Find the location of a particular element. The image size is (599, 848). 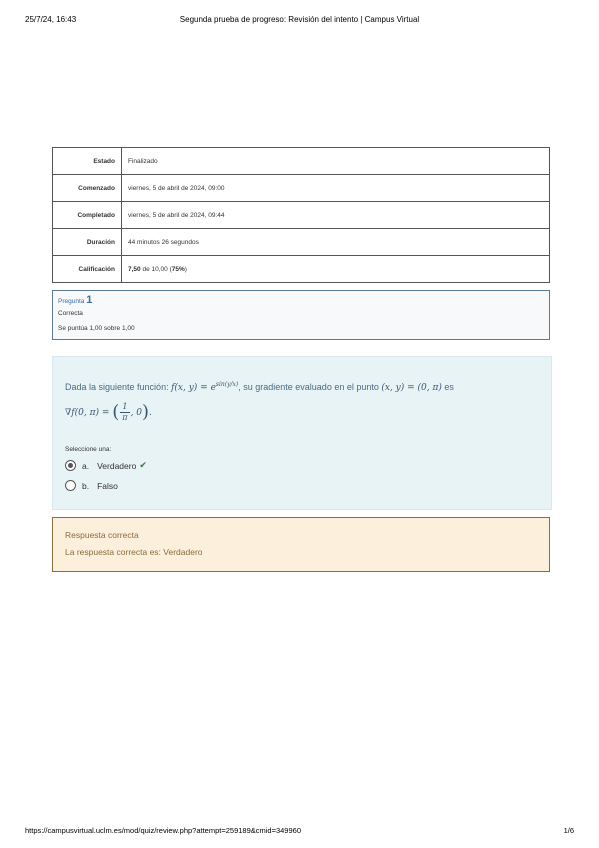

check-icon: ✔ is located at coordinates (143, 465).